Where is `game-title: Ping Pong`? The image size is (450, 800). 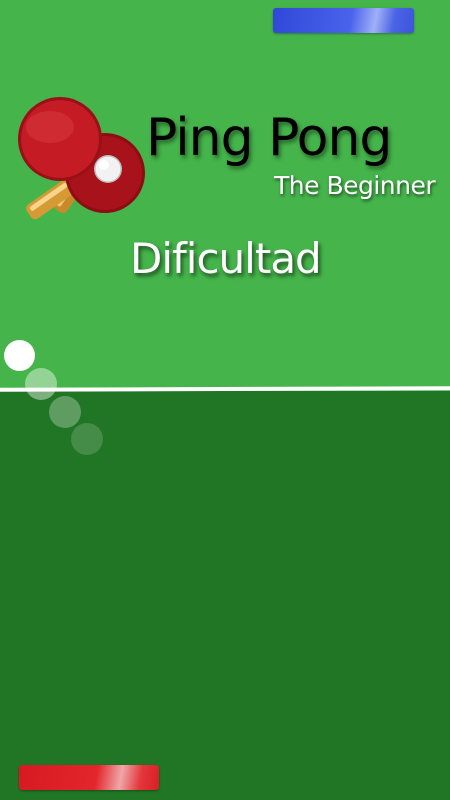
game-title: Ping Pong is located at coordinates (269, 138).